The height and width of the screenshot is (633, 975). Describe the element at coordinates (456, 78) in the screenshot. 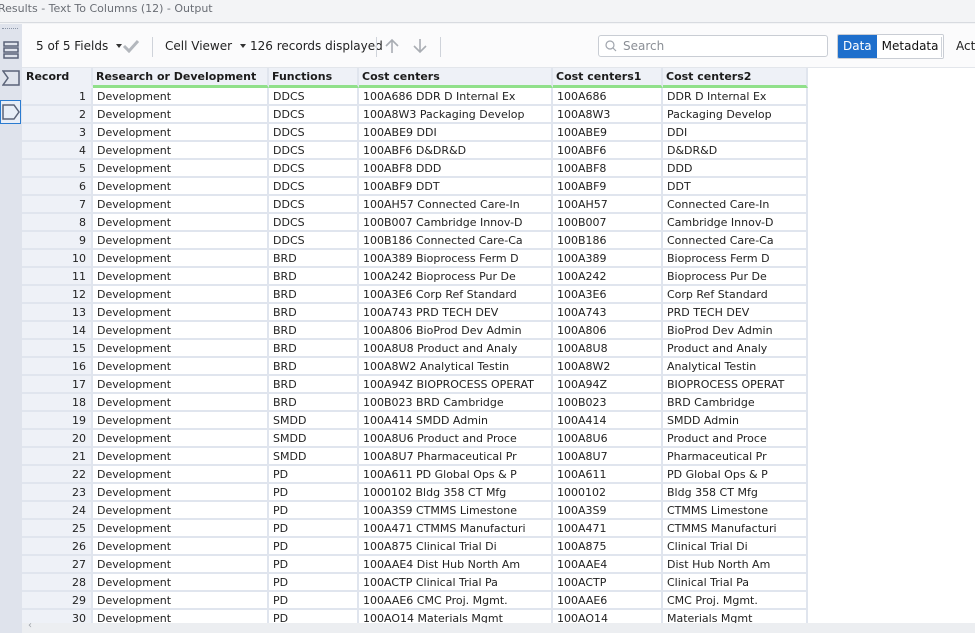

I see `column-header-cost-centers: Cost centers` at that location.